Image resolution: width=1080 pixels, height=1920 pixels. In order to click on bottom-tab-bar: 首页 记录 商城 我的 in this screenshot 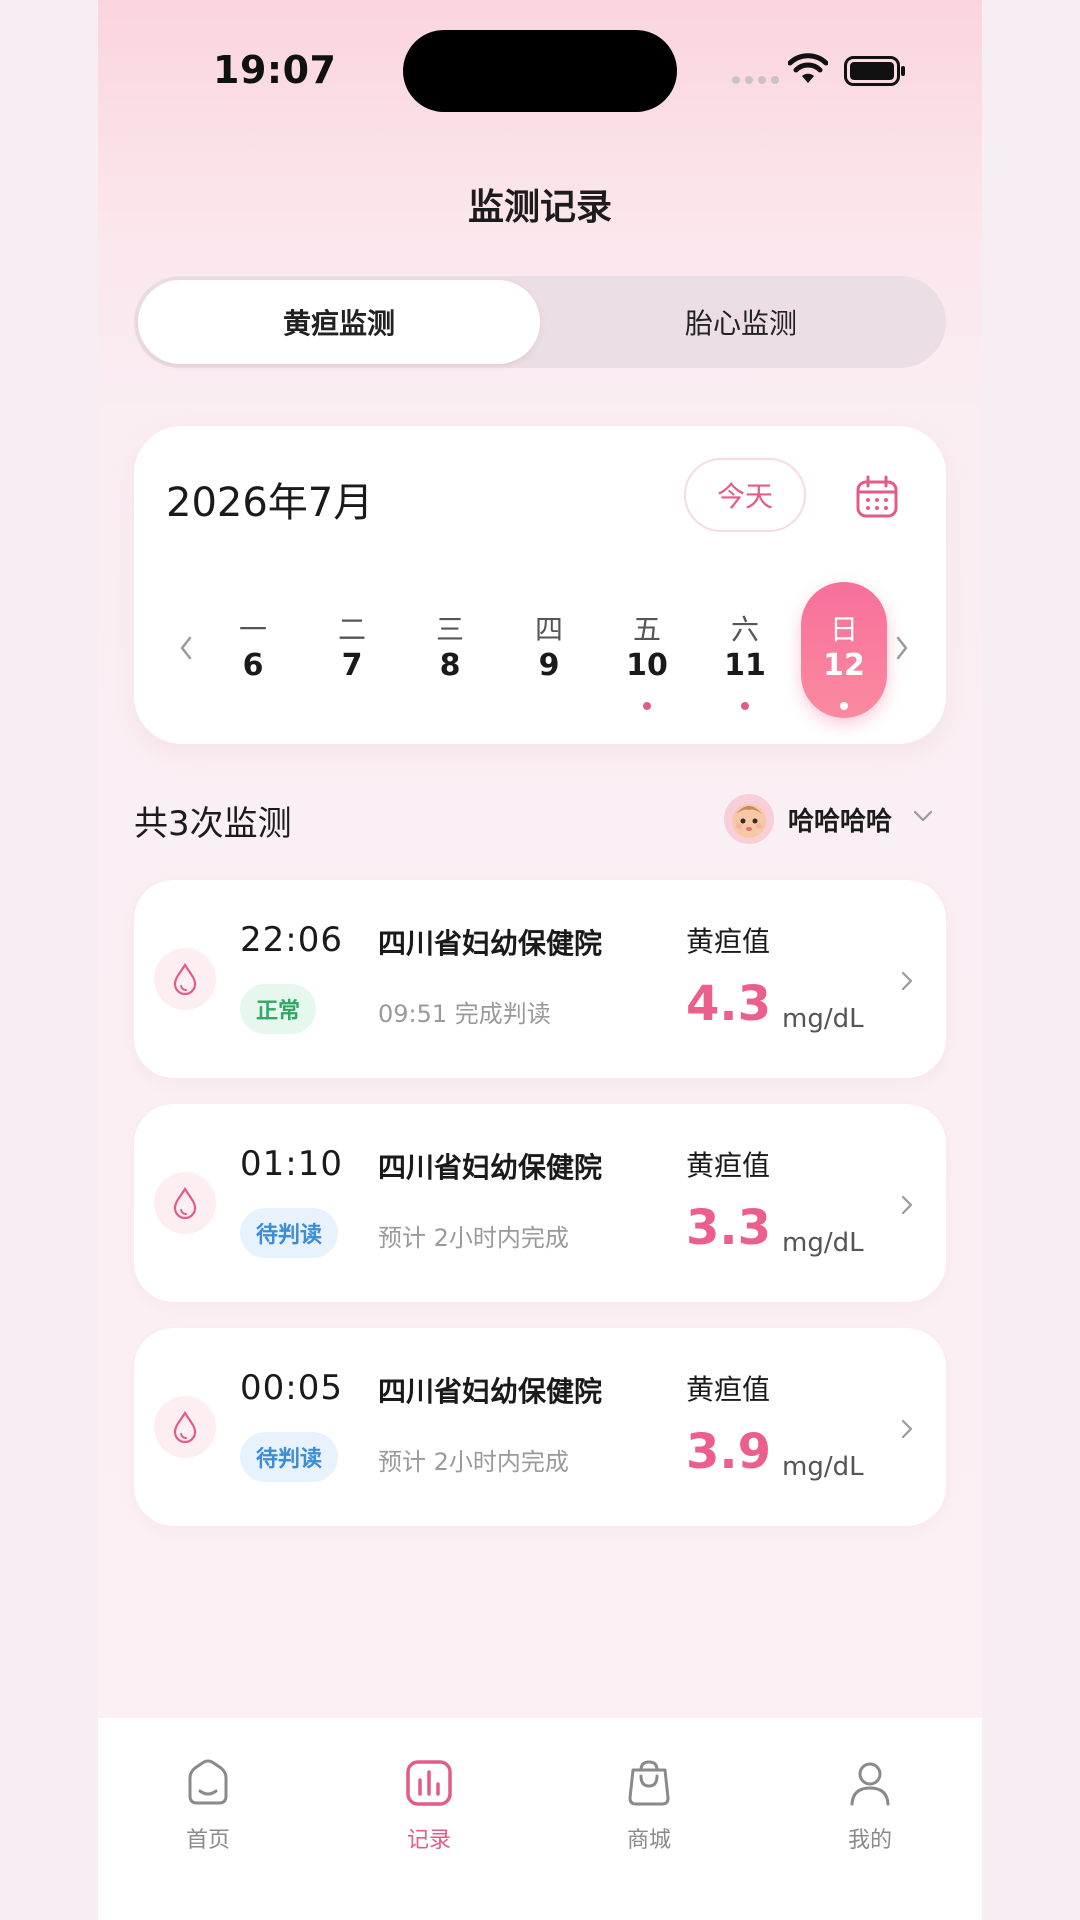, I will do `click(540, 1819)`.